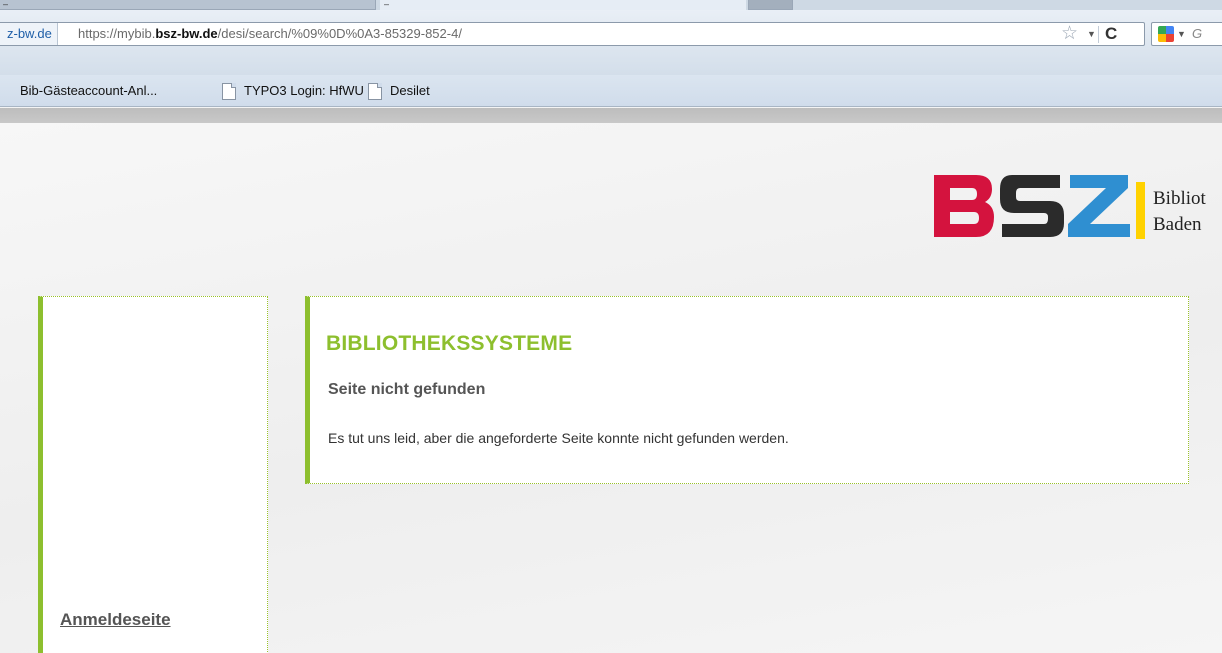  Describe the element at coordinates (1166, 34) in the screenshot. I see `google-icon` at that location.